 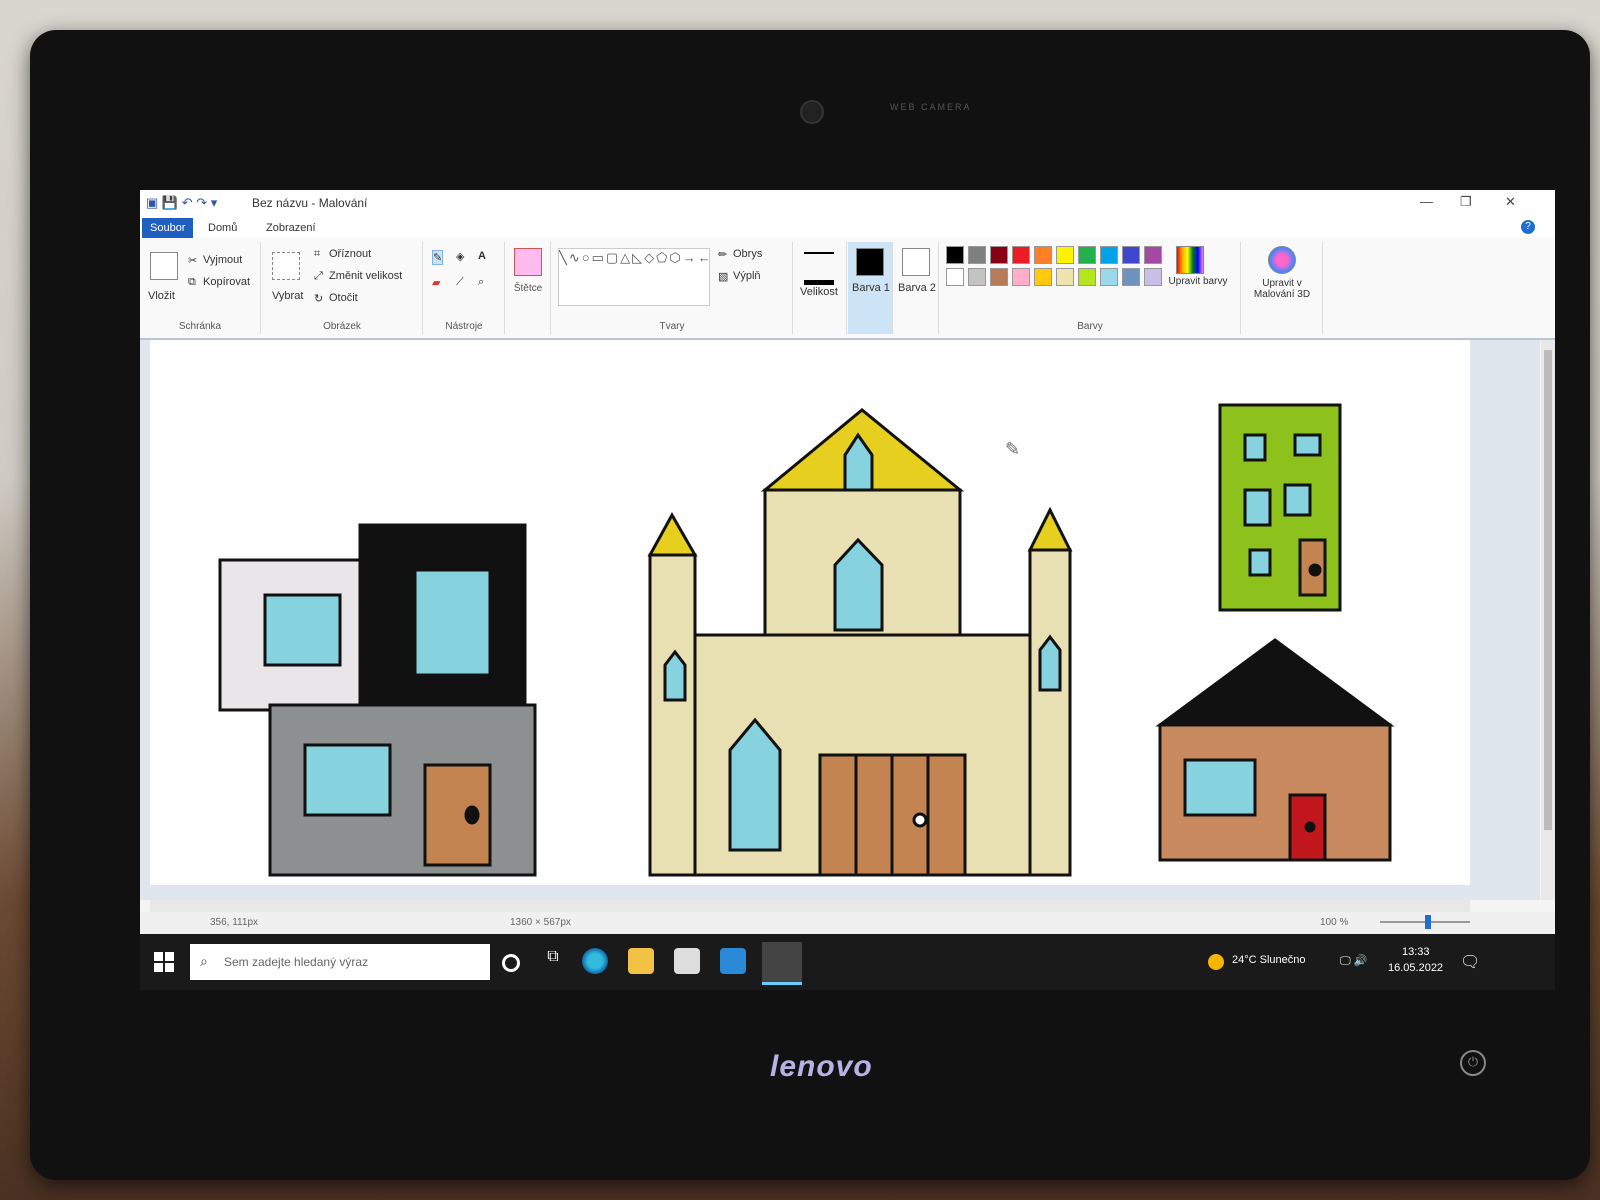 I want to click on group-size: Velikost, so click(x=820, y=288).